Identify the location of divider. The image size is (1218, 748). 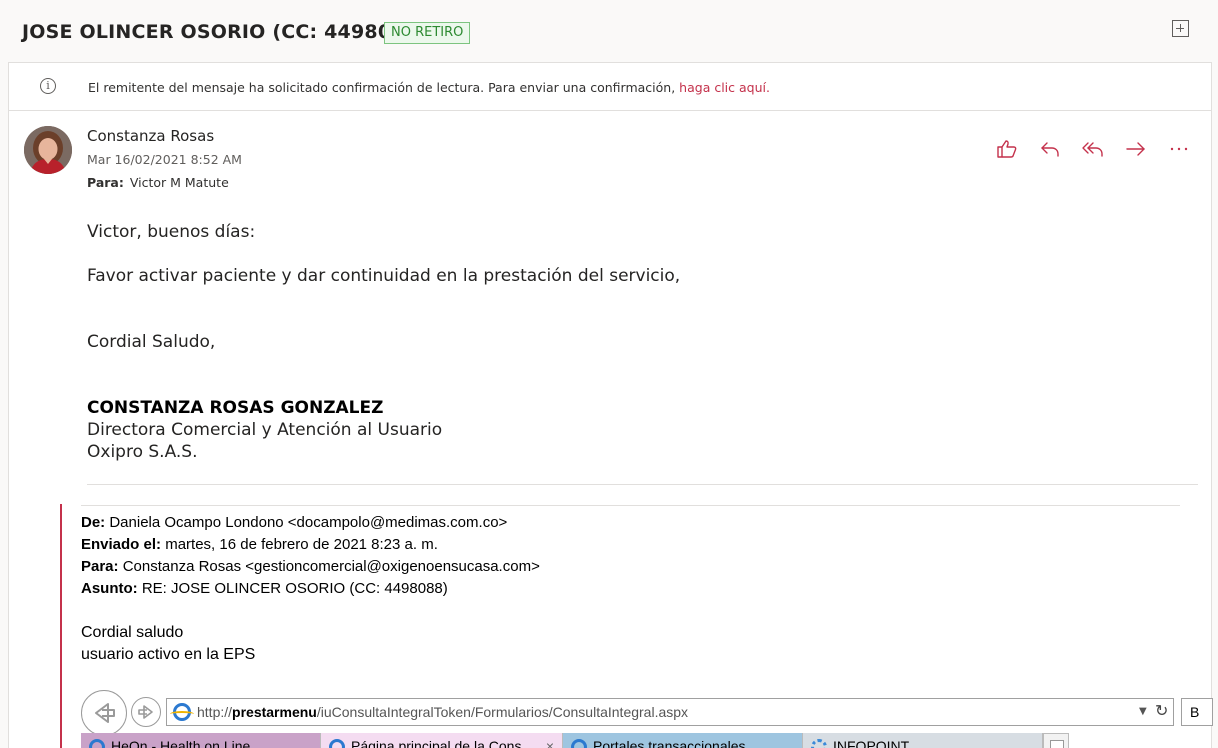
(642, 484).